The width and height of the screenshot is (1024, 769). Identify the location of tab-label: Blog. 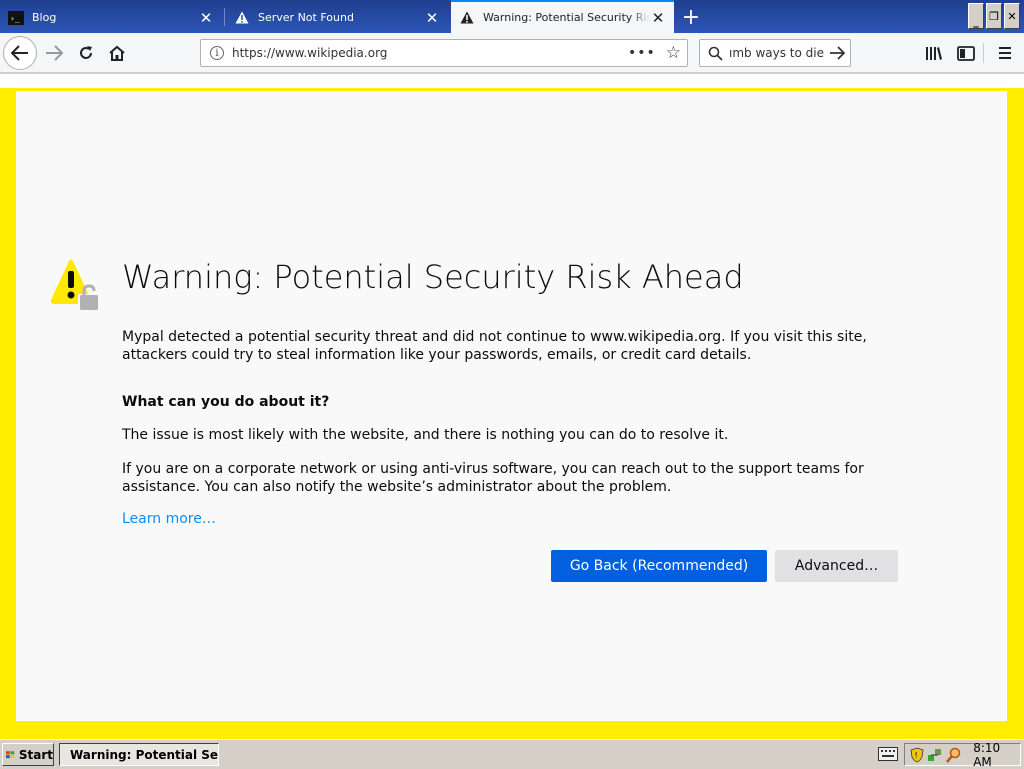
(44, 17).